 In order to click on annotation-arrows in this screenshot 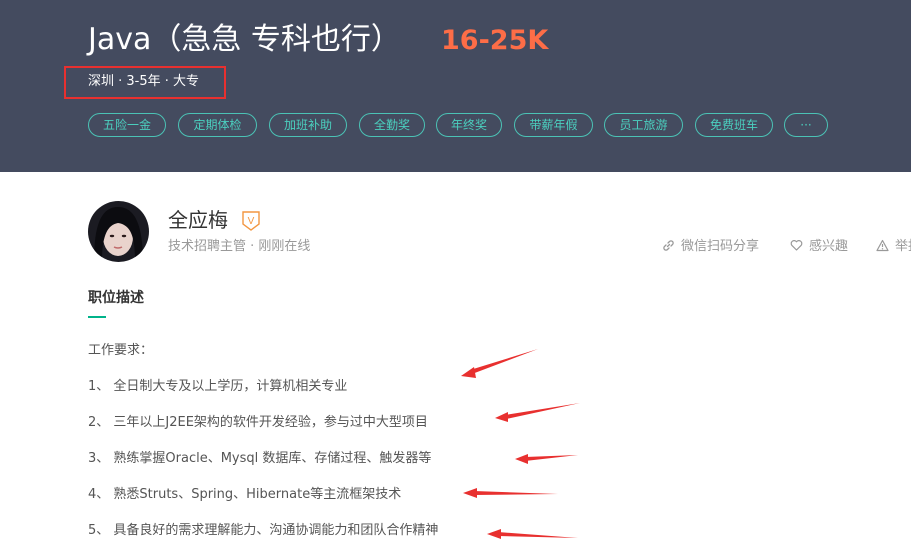, I will do `click(520, 444)`.